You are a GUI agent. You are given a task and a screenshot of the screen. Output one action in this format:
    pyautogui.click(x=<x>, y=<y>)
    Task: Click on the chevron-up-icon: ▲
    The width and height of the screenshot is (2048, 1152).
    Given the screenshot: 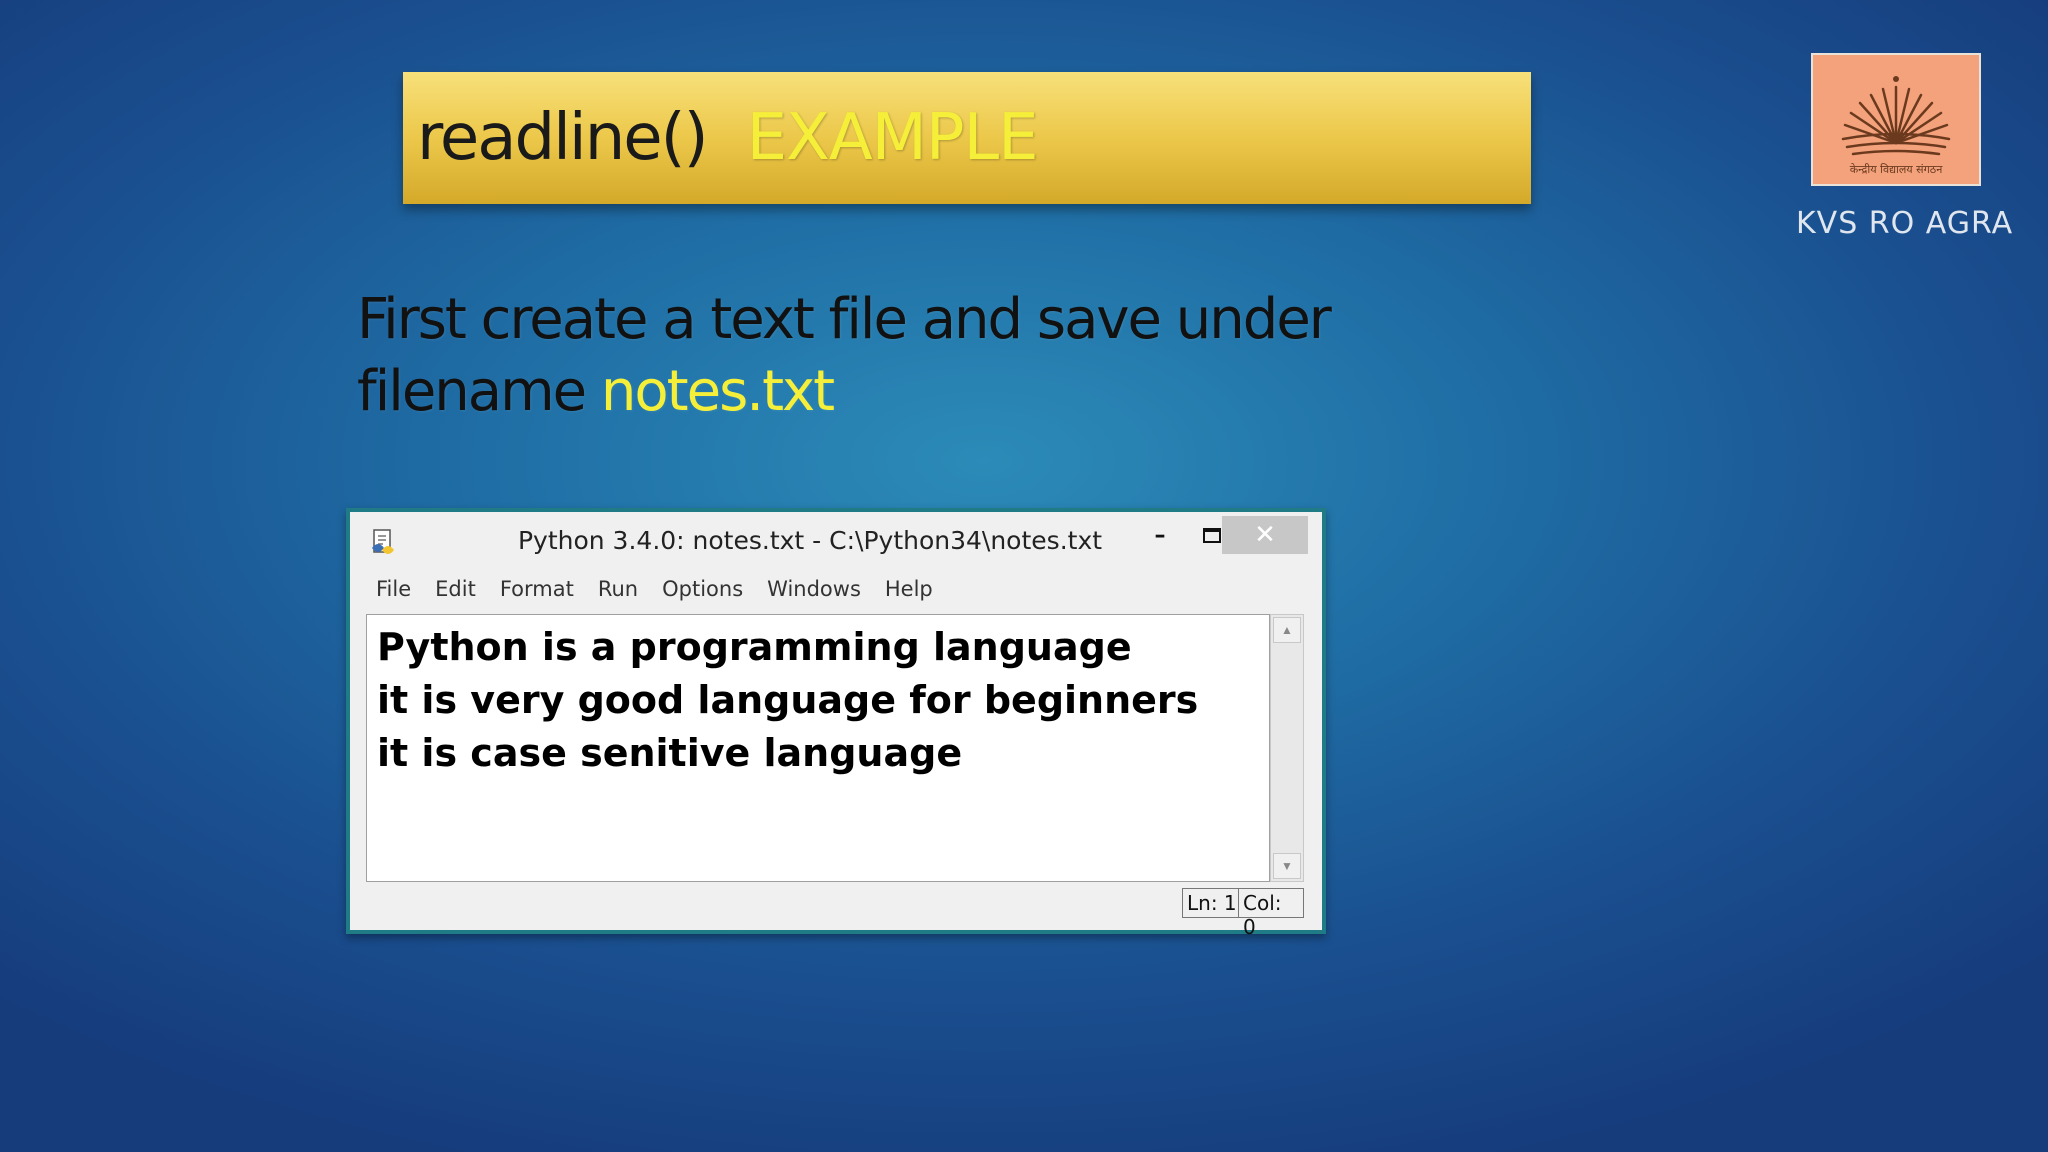 What is the action you would take?
    pyautogui.click(x=1287, y=630)
    